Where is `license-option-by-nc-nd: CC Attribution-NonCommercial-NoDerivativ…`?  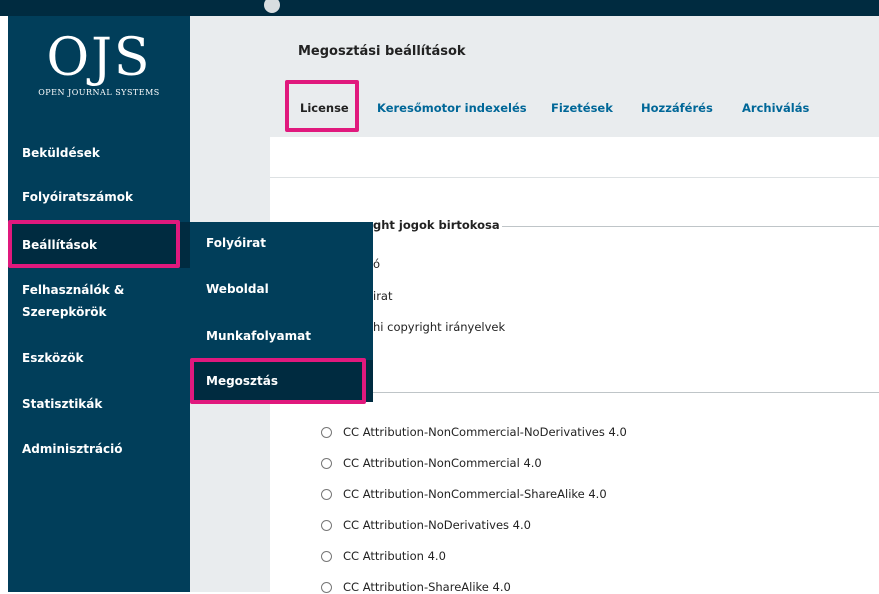
license-option-by-nc-nd: CC Attribution-NonCommercial-NoDerivativ… is located at coordinates (485, 432).